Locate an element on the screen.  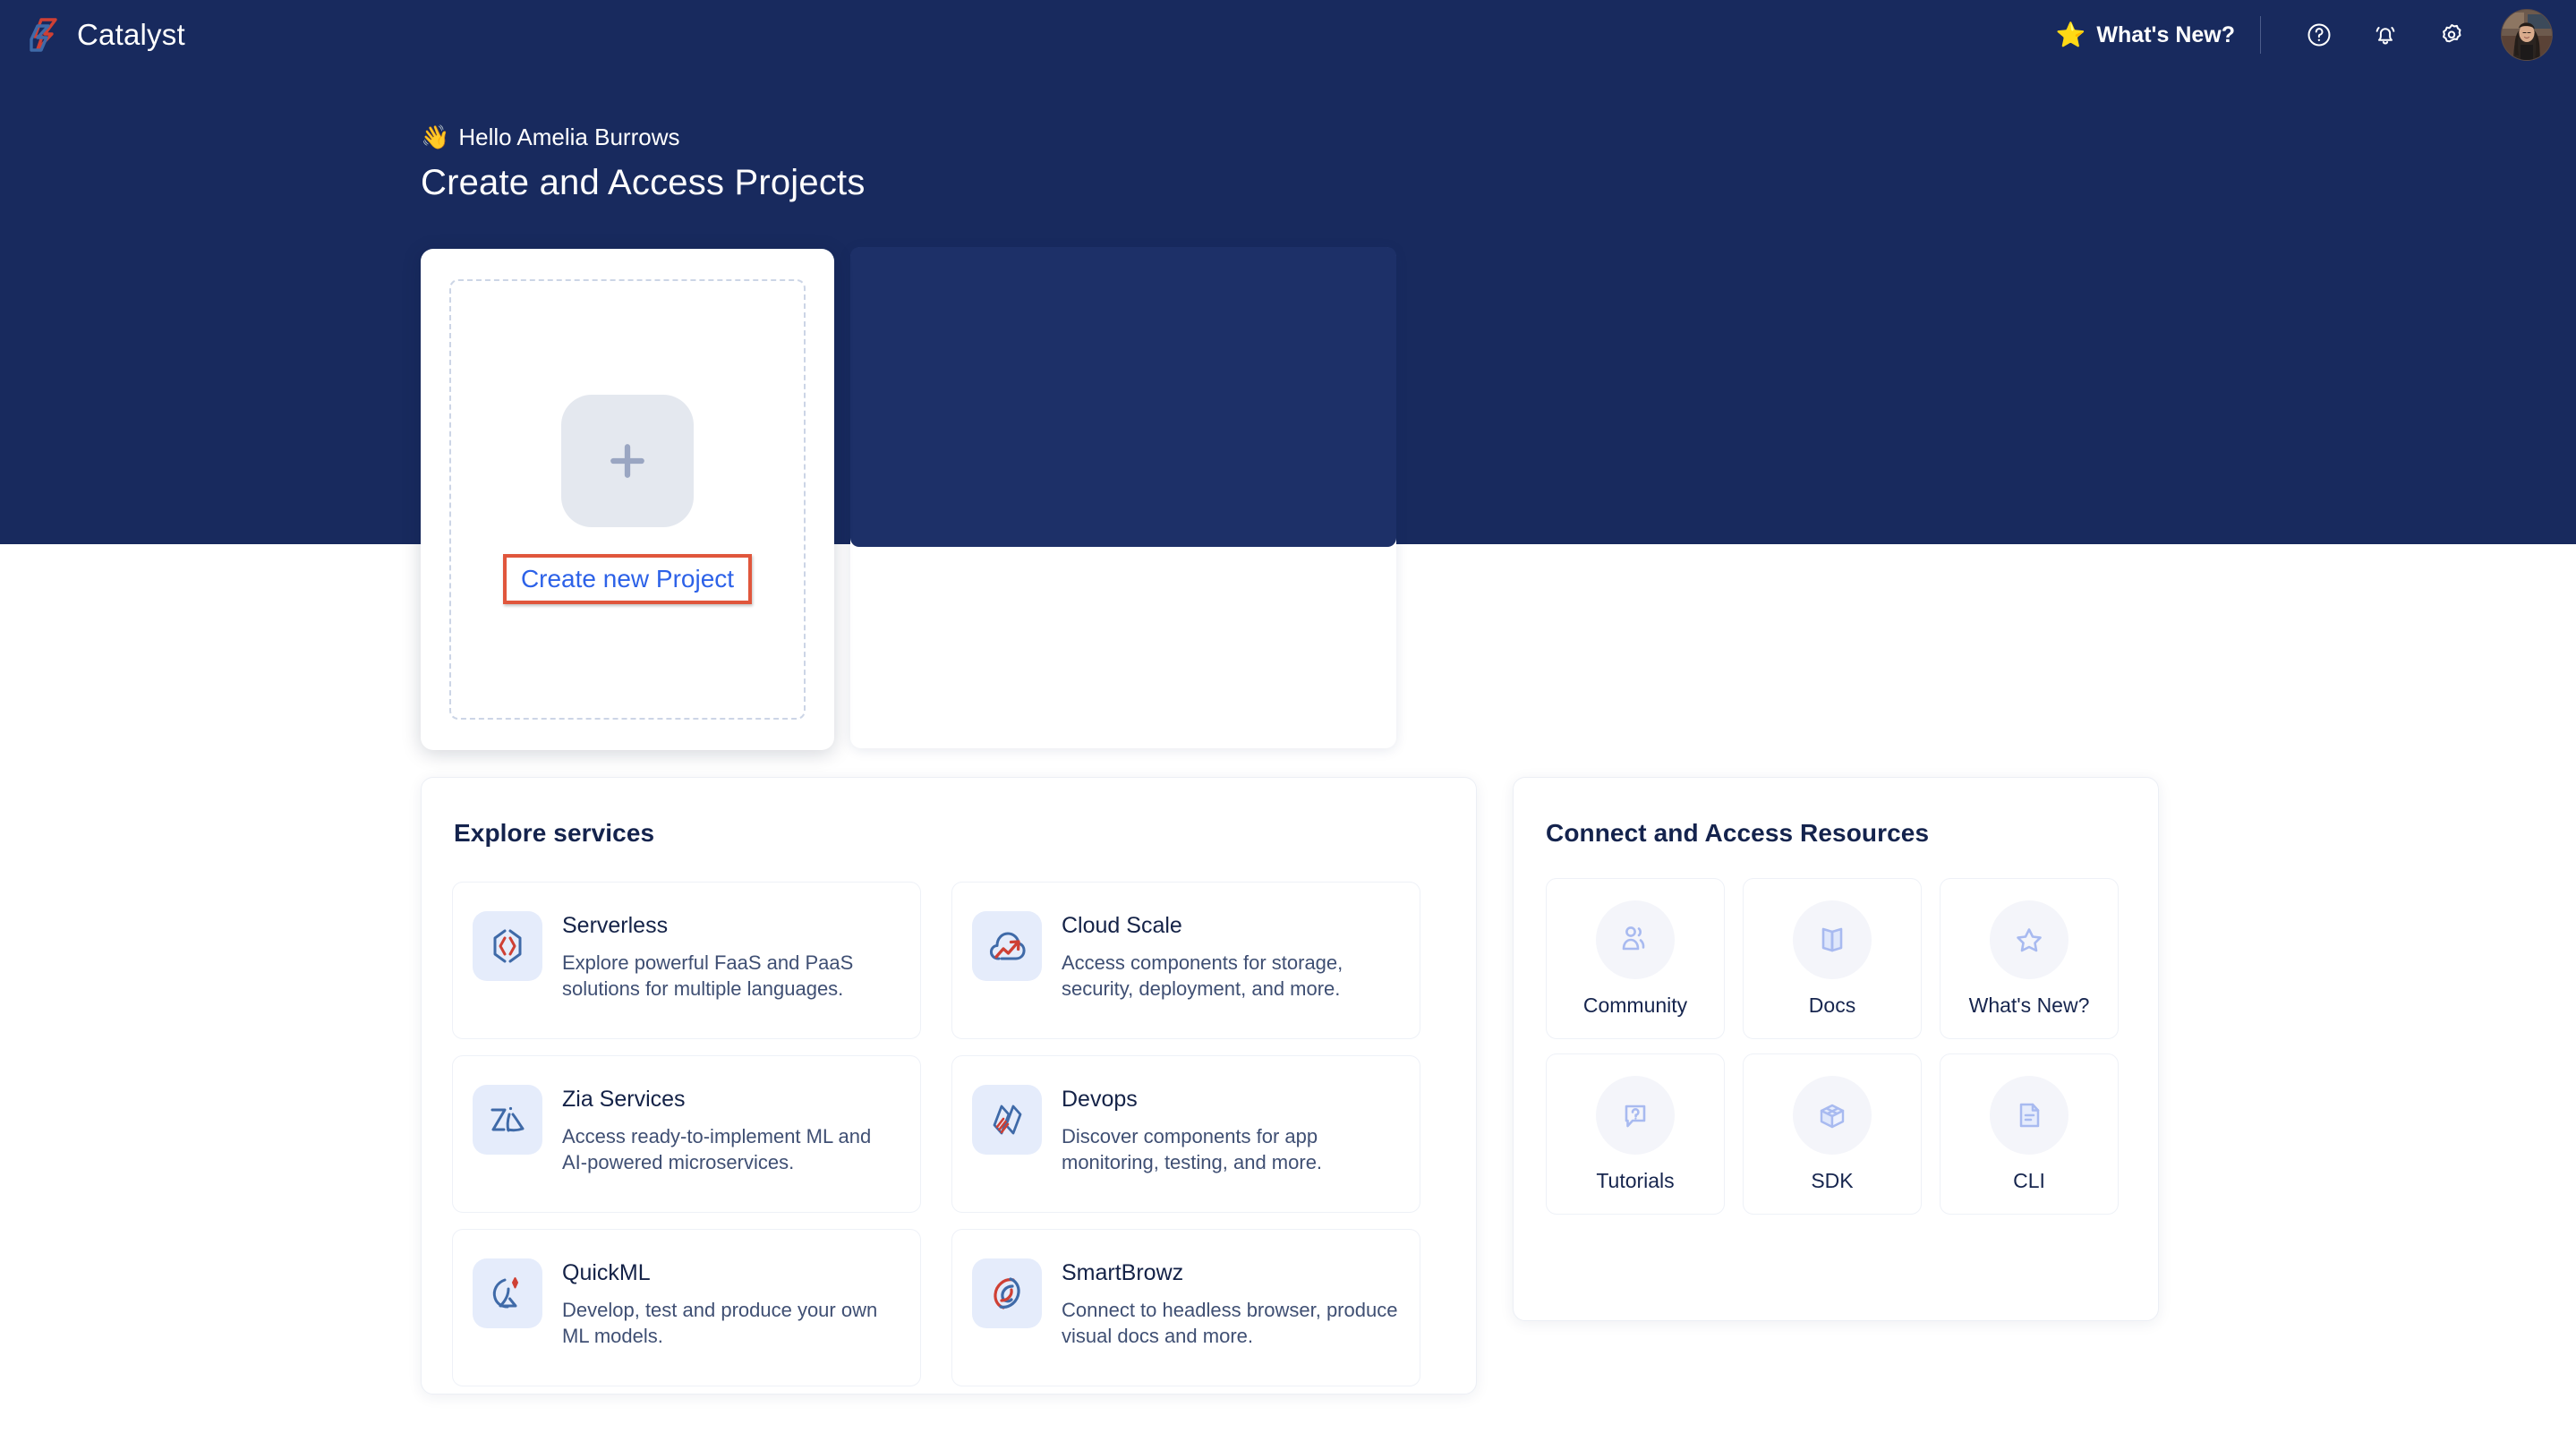
cloud-arrow-icon is located at coordinates (1007, 946).